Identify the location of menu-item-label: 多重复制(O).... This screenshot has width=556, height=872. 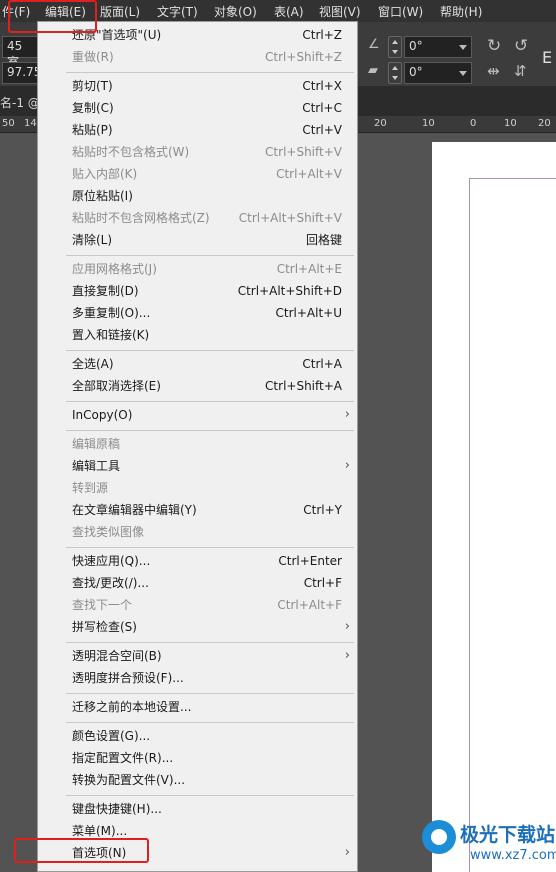
(111, 313).